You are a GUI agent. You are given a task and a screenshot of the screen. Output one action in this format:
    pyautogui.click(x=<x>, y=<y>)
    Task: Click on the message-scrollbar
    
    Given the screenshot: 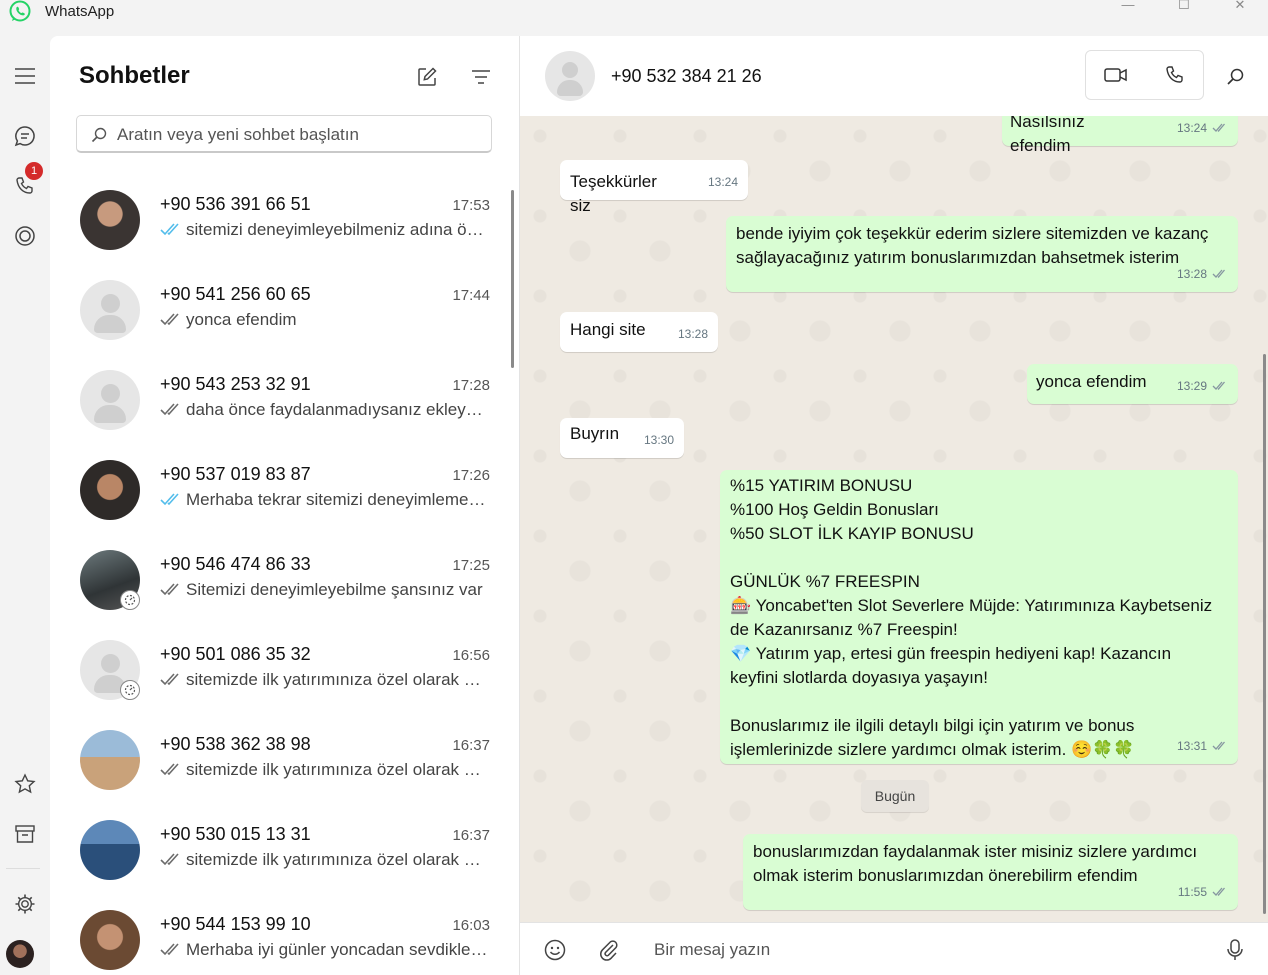 What is the action you would take?
    pyautogui.click(x=1264, y=634)
    